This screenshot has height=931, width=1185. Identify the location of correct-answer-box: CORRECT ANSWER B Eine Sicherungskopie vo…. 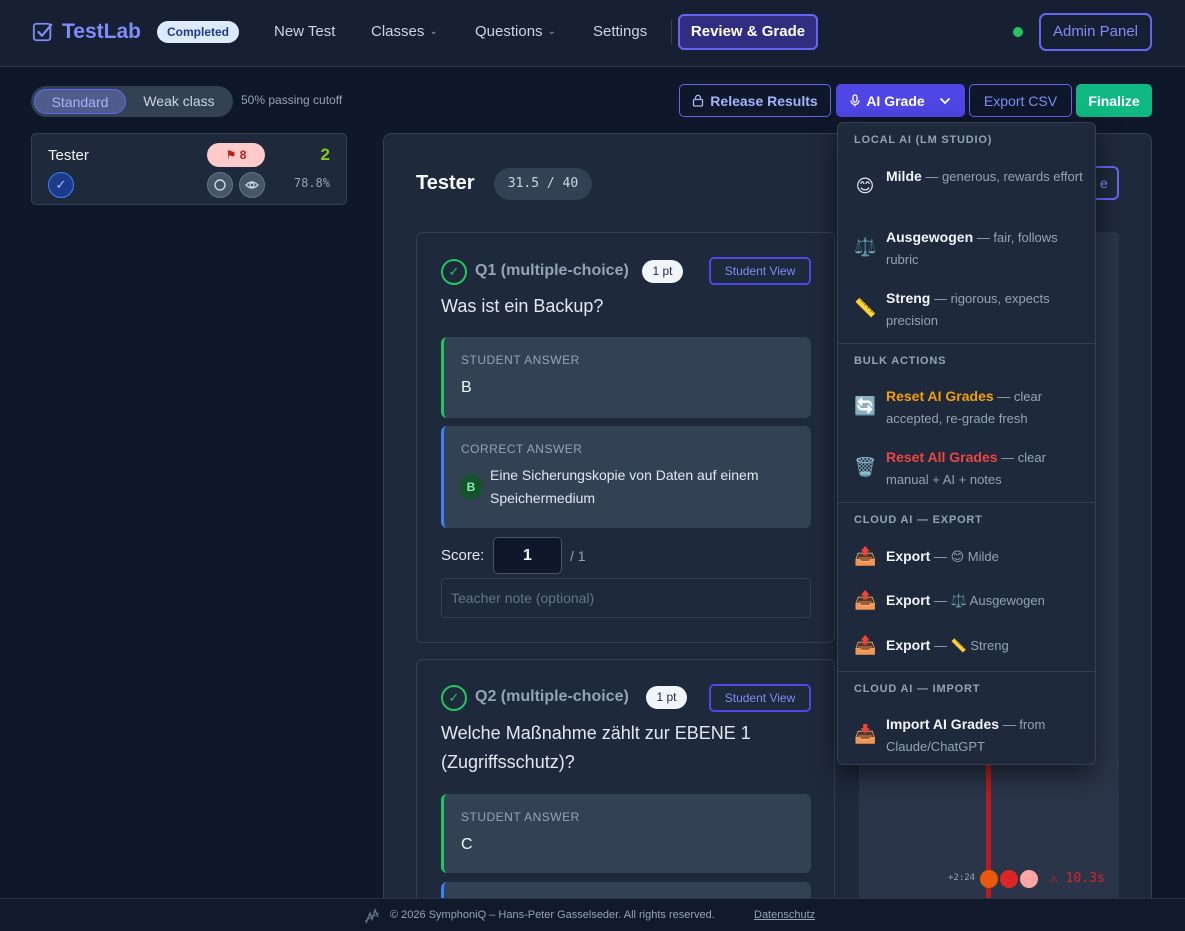
(626, 477).